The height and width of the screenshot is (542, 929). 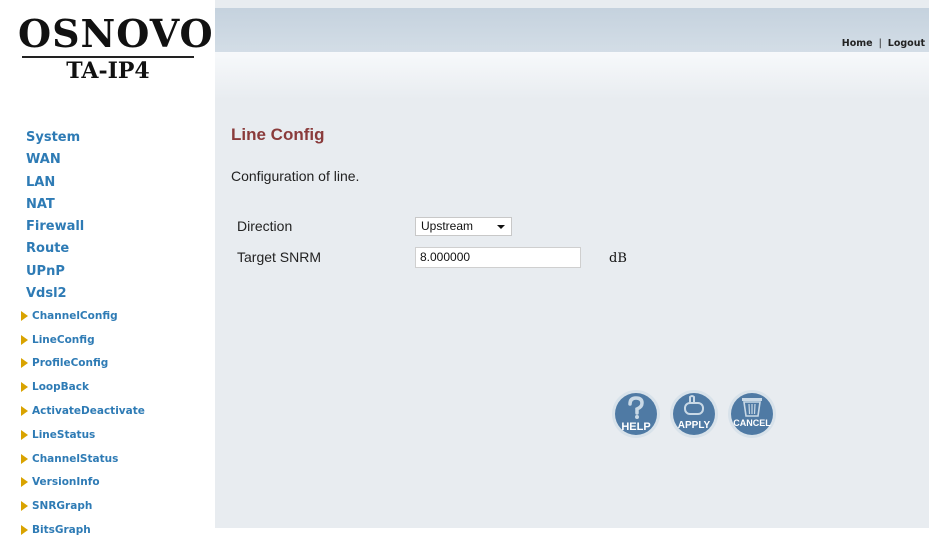 What do you see at coordinates (498, 257) in the screenshot?
I see `target-snrm-input: 8.000000` at bounding box center [498, 257].